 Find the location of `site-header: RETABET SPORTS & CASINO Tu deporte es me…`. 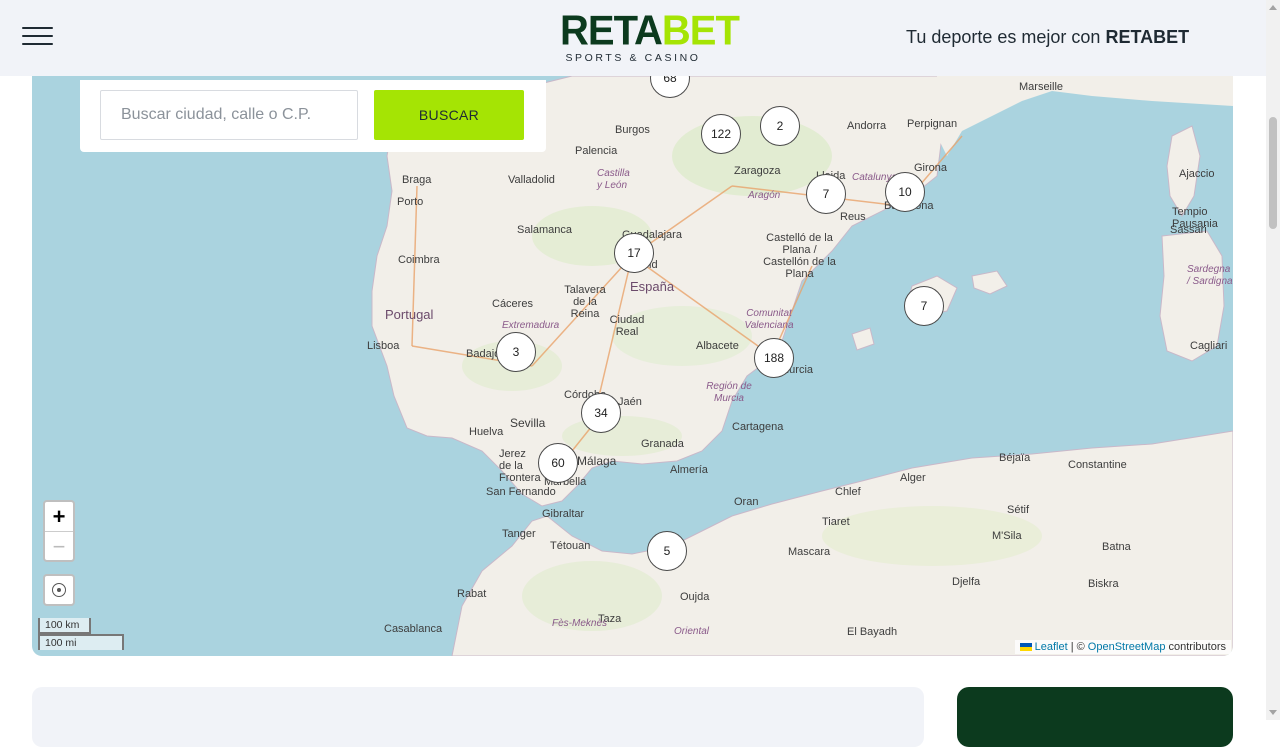

site-header: RETABET SPORTS & CASINO Tu deporte es me… is located at coordinates (633, 38).